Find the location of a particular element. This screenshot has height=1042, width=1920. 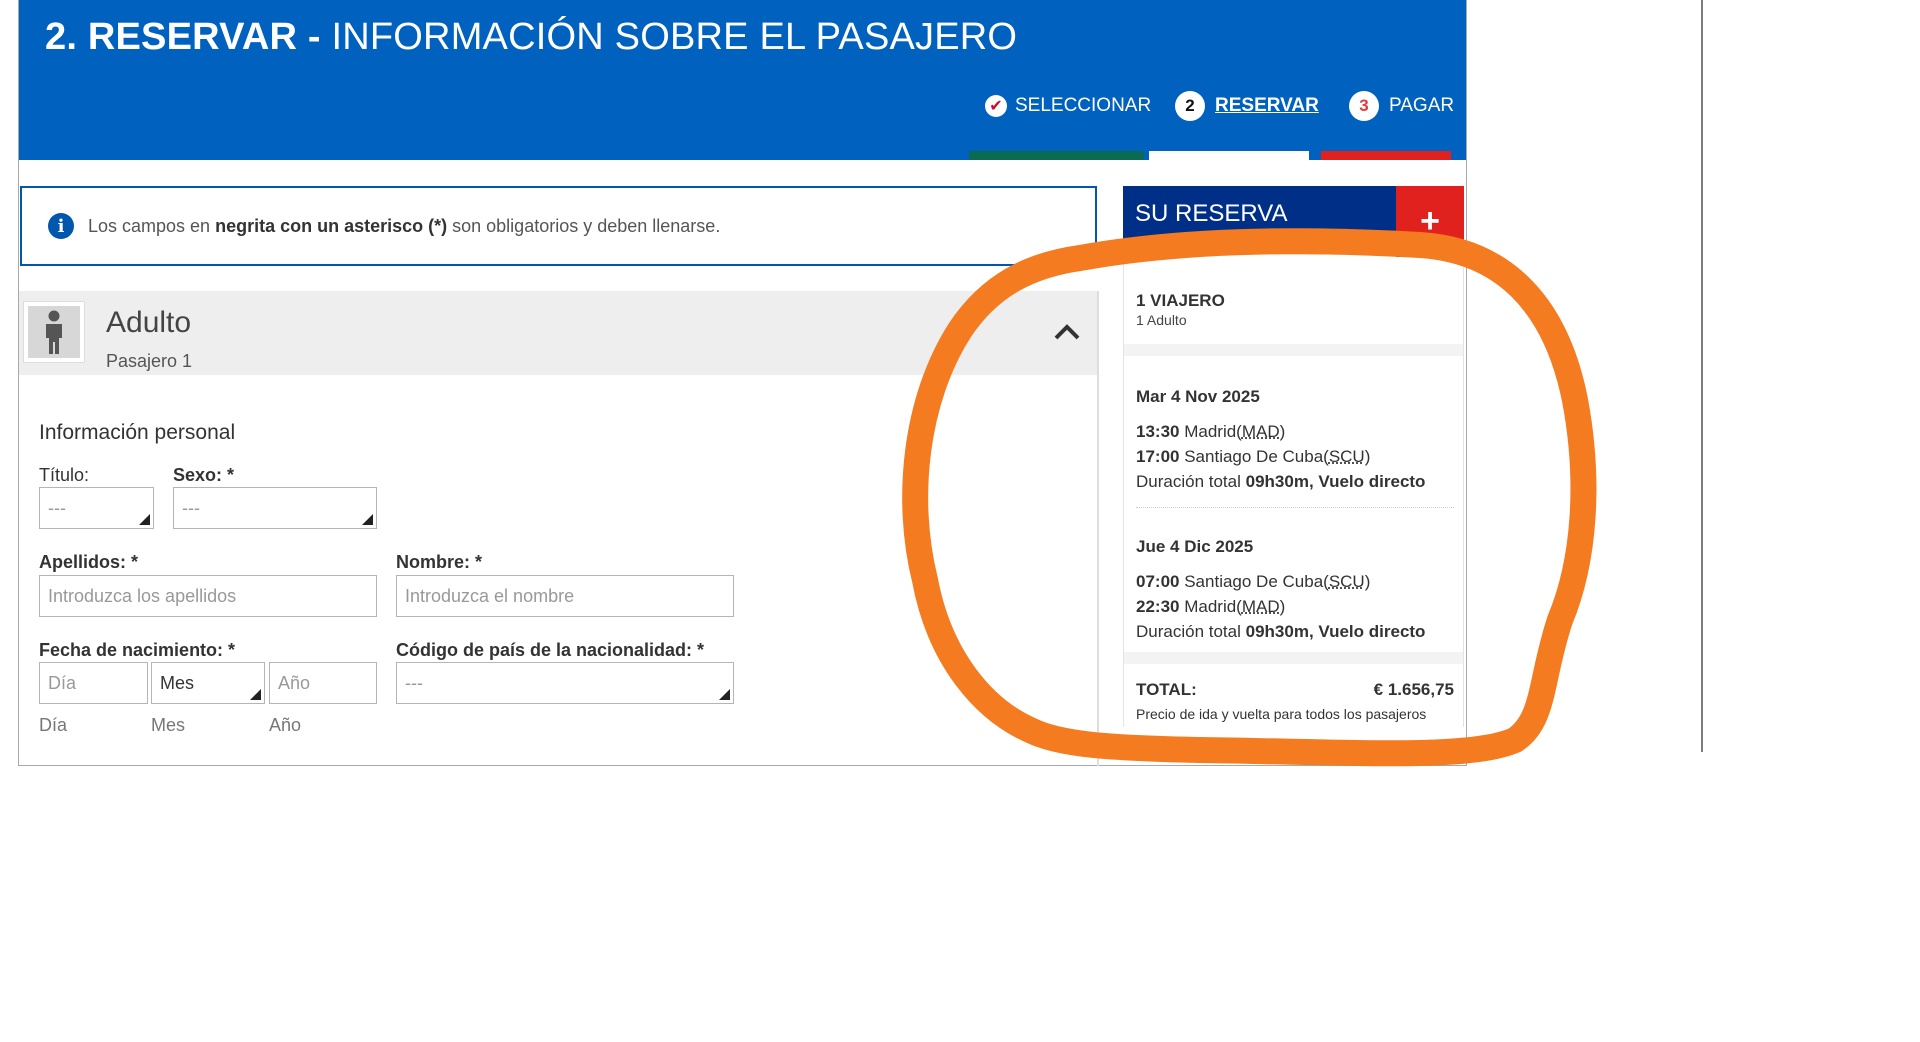

inbound-dep-code: SCU is located at coordinates (1346, 581).